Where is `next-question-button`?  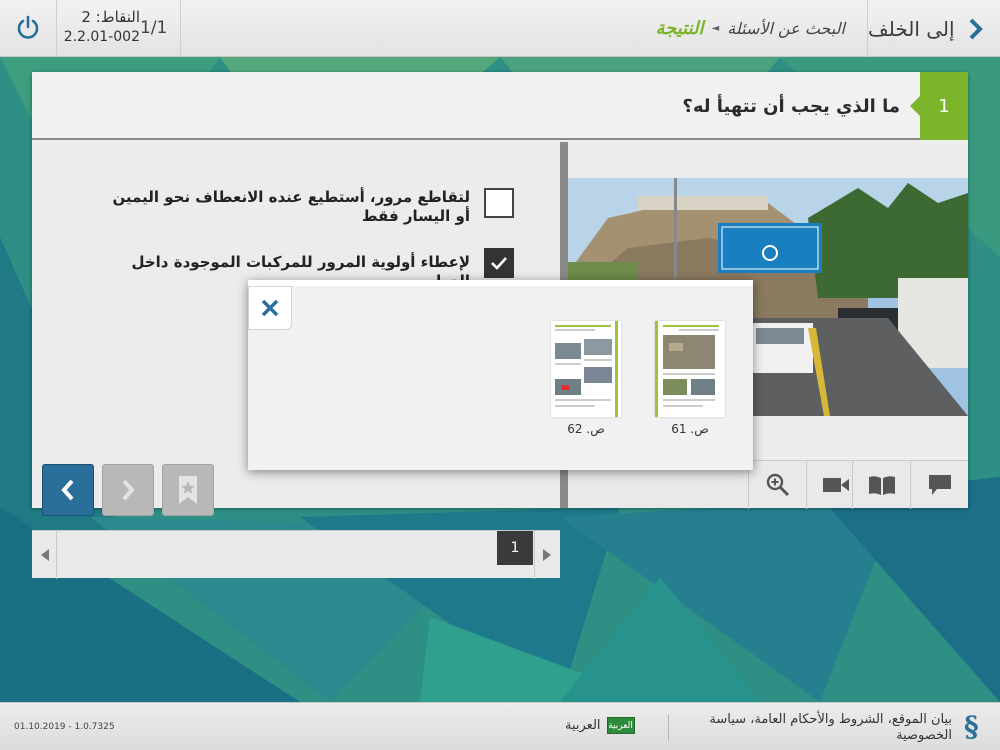 next-question-button is located at coordinates (128, 490).